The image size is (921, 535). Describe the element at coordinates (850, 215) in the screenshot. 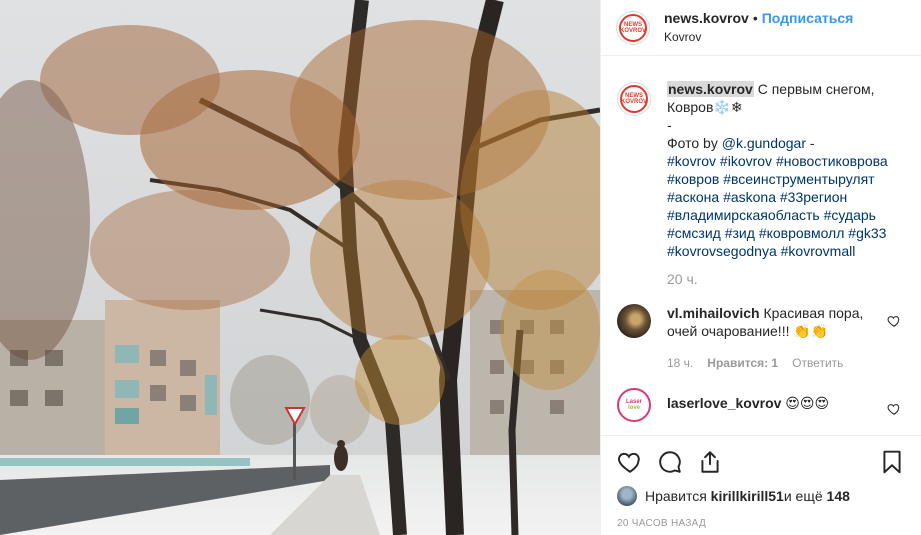

I see `hashtag-link: #сударь` at that location.